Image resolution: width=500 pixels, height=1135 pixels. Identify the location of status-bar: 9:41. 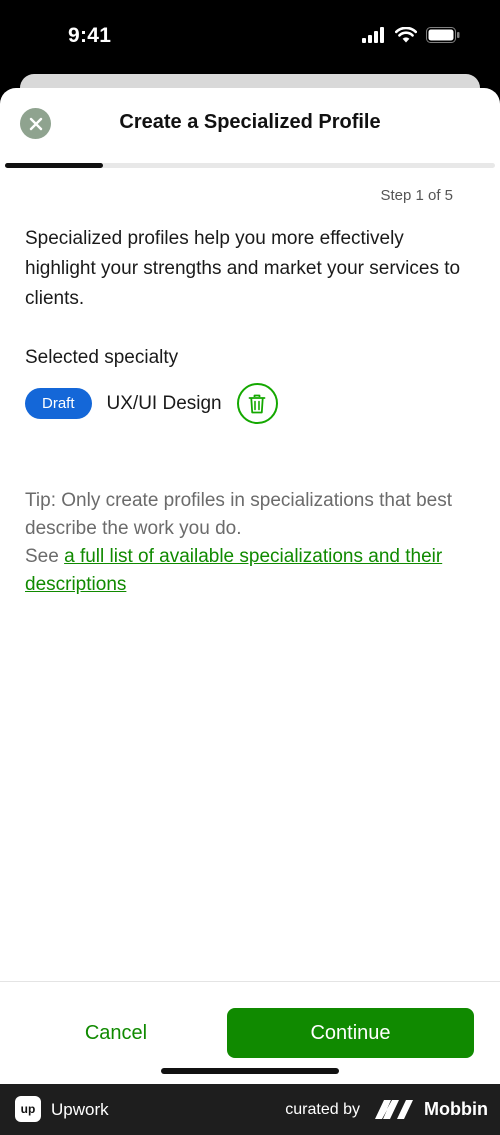
(250, 37).